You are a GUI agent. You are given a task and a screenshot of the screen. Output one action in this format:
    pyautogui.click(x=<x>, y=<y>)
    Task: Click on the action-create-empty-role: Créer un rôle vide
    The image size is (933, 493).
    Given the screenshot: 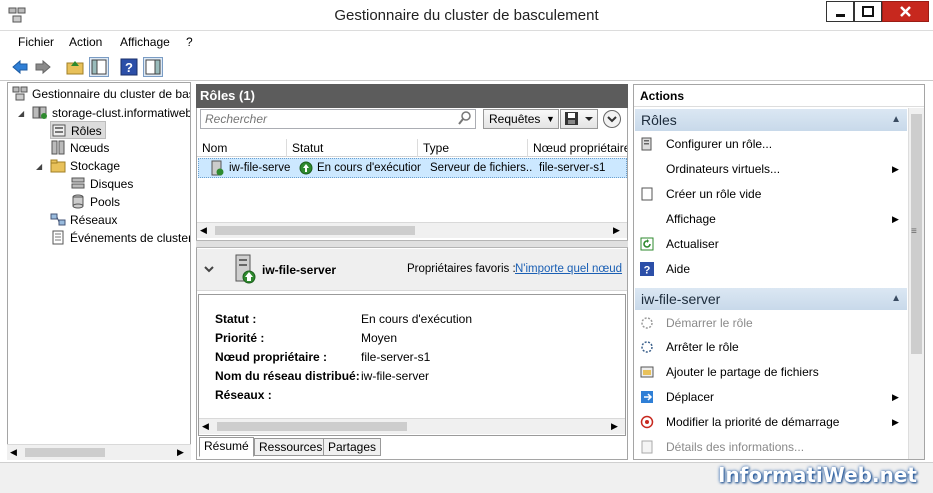 What is the action you would take?
    pyautogui.click(x=772, y=194)
    